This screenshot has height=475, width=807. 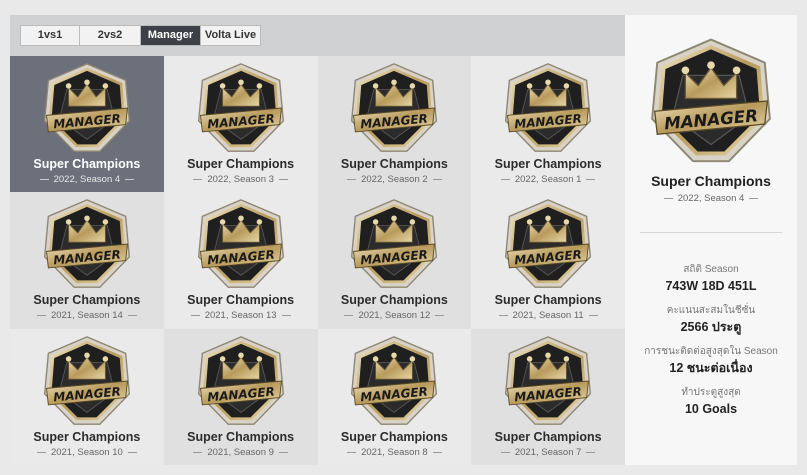 What do you see at coordinates (711, 232) in the screenshot?
I see `detail-divider` at bounding box center [711, 232].